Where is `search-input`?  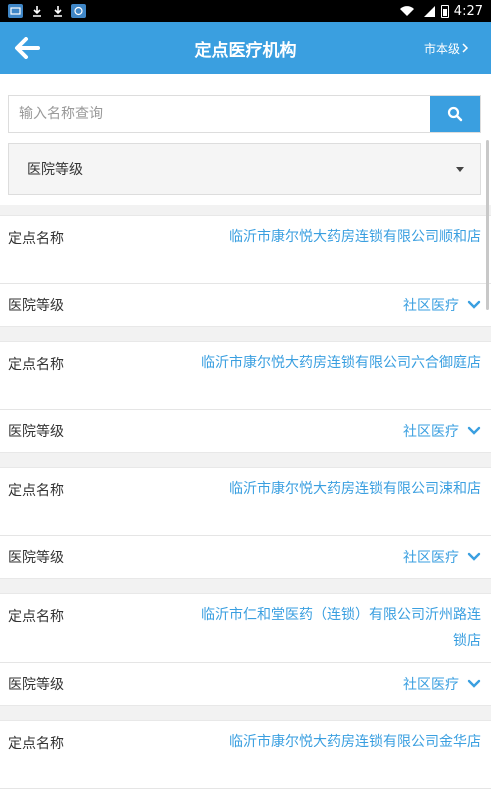
search-input is located at coordinates (219, 114).